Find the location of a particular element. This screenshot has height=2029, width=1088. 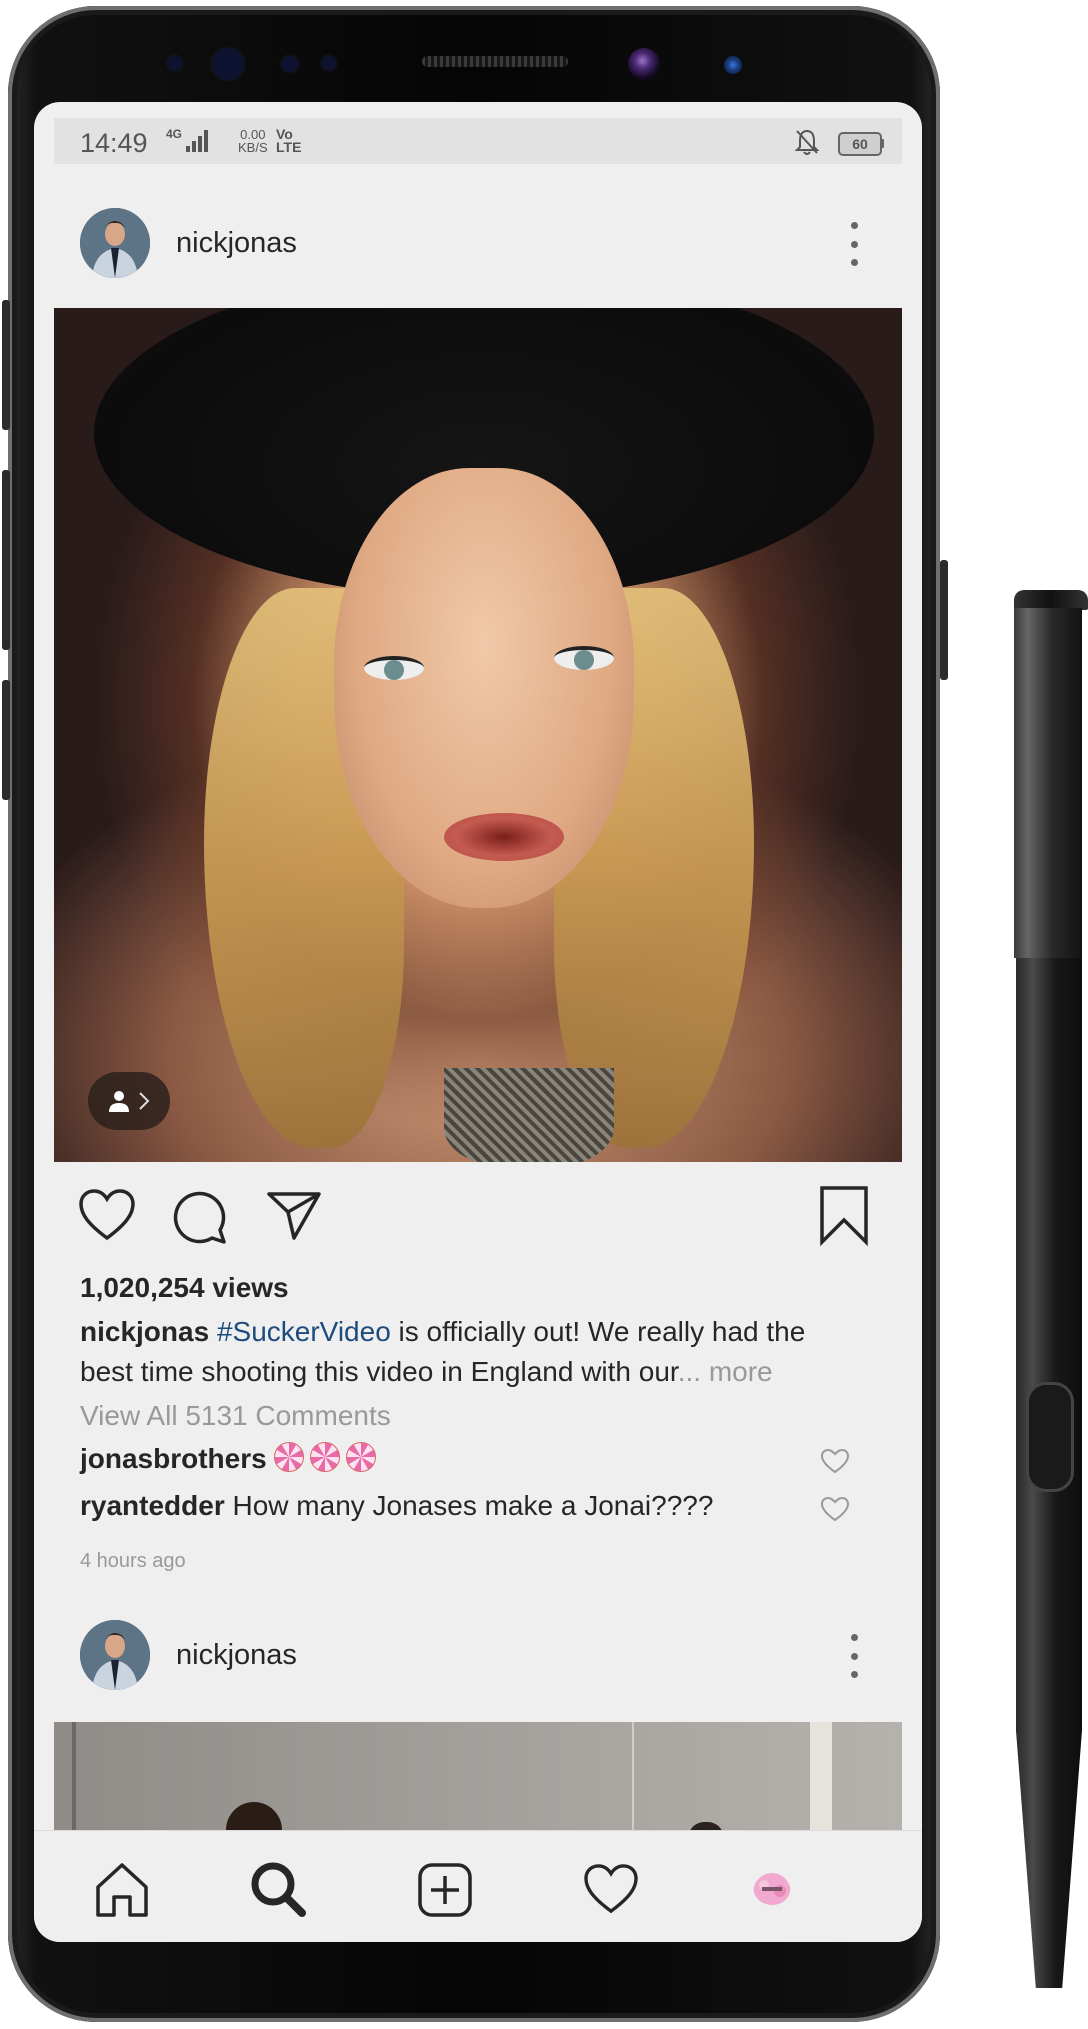

status-bar: 14:49 4G 0.00 KB/S Vo LTE 60 is located at coordinates (478, 141).